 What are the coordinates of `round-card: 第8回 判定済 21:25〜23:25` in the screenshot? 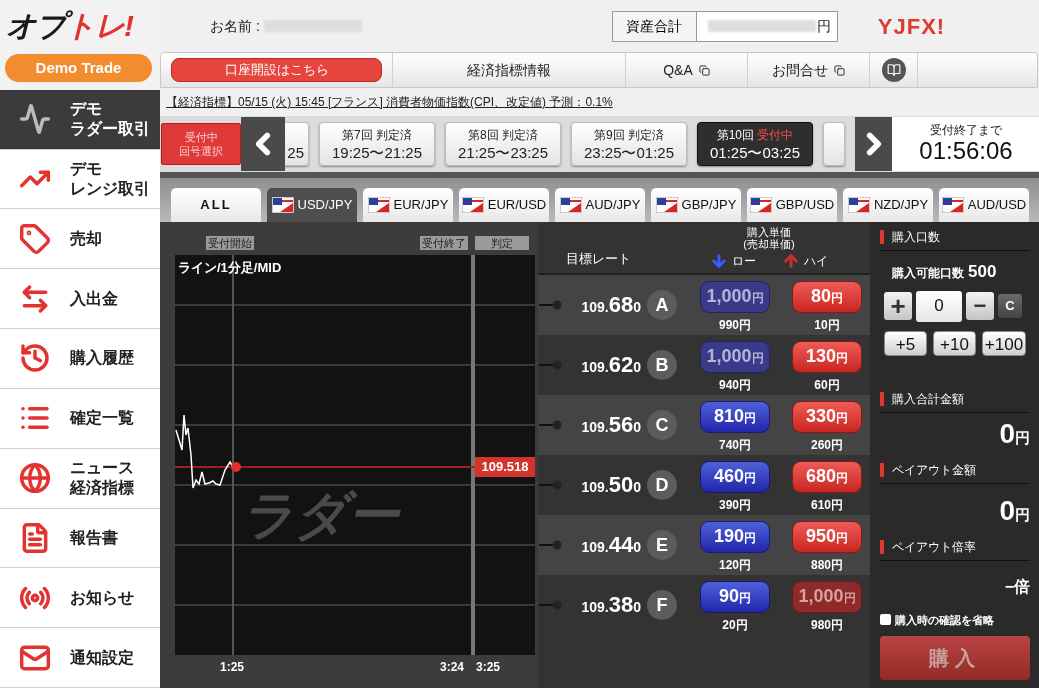 It's located at (503, 144).